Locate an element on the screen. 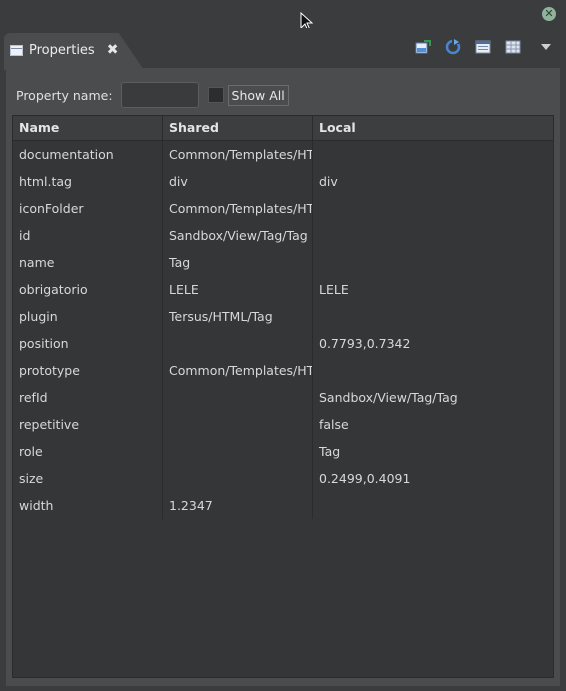  cell-name: html.tag is located at coordinates (88, 181).